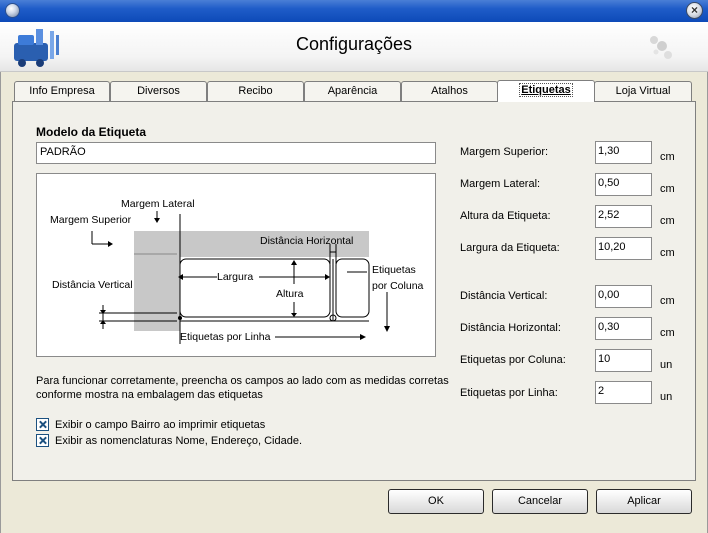 This screenshot has width=708, height=533. What do you see at coordinates (42, 440) in the screenshot?
I see `checkbox-nomenclaturas` at bounding box center [42, 440].